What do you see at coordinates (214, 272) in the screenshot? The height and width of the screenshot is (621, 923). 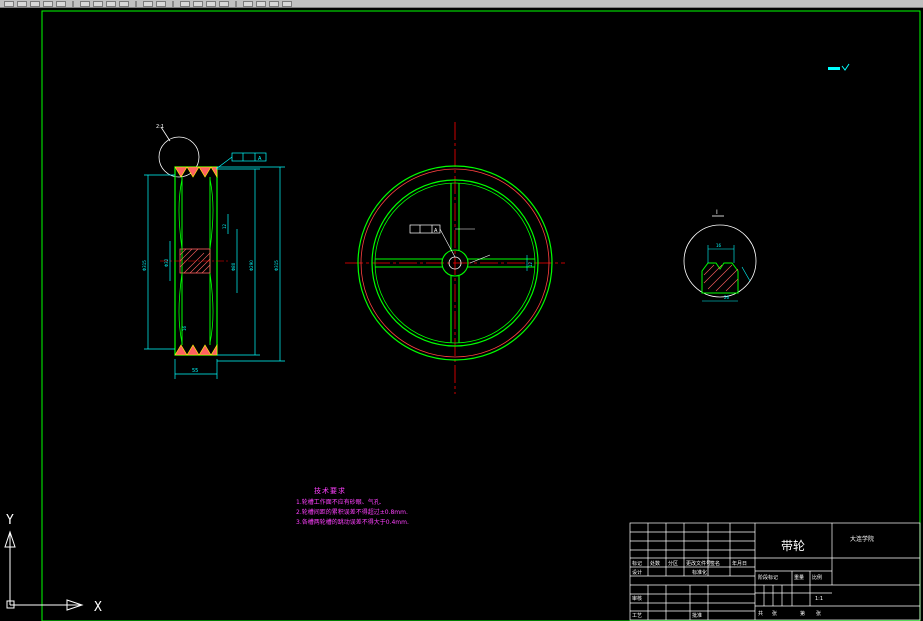 I see `dimensions-section` at bounding box center [214, 272].